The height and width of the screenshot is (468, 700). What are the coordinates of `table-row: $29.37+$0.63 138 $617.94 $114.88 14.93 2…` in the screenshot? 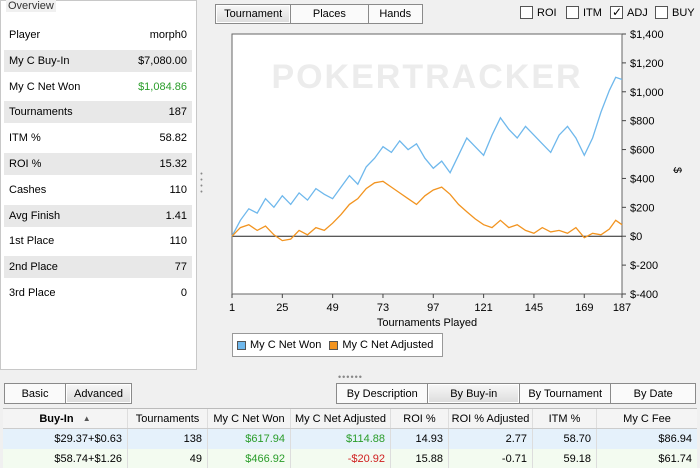 It's located at (350, 439).